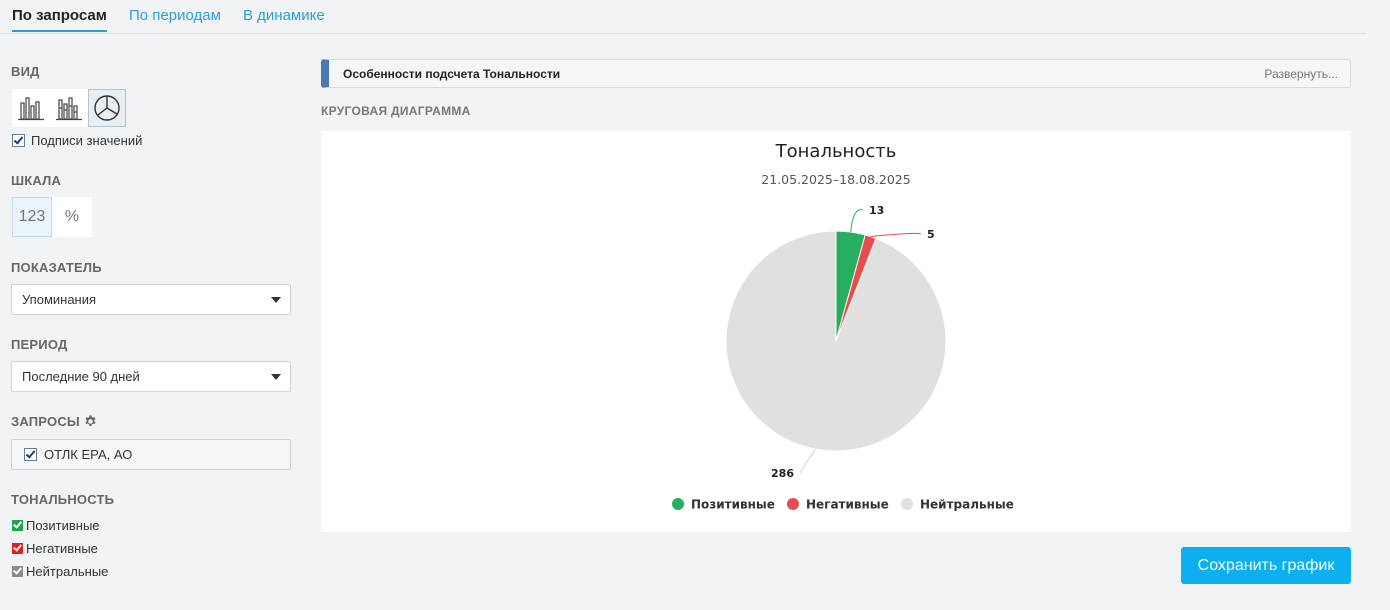 Image resolution: width=1390 pixels, height=610 pixels. I want to click on view-type-group, so click(69, 108).